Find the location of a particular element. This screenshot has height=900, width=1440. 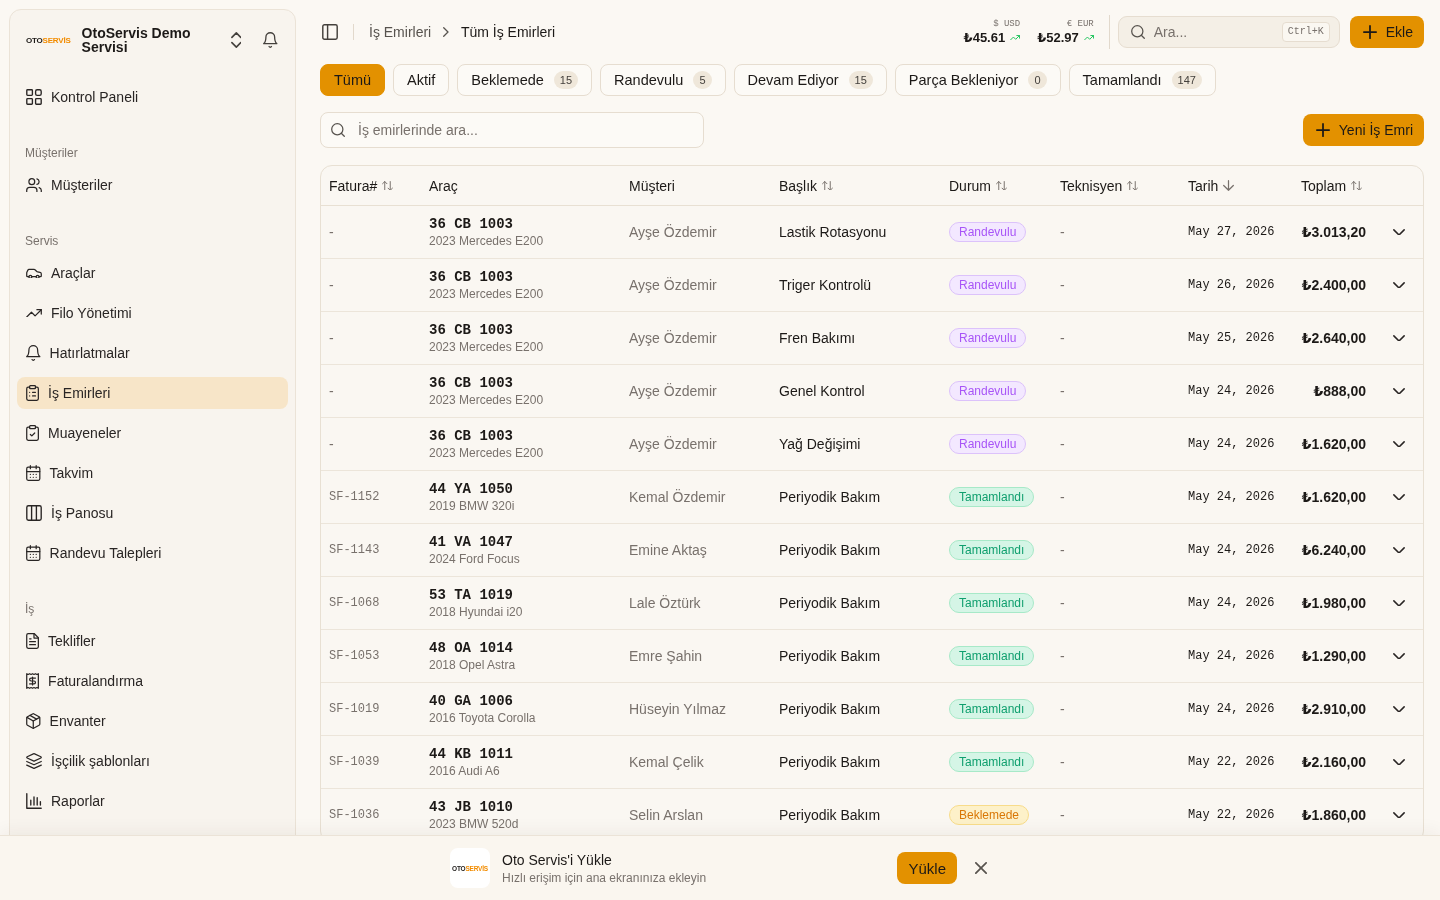

chevrons-up-down-icon is located at coordinates (236, 40).